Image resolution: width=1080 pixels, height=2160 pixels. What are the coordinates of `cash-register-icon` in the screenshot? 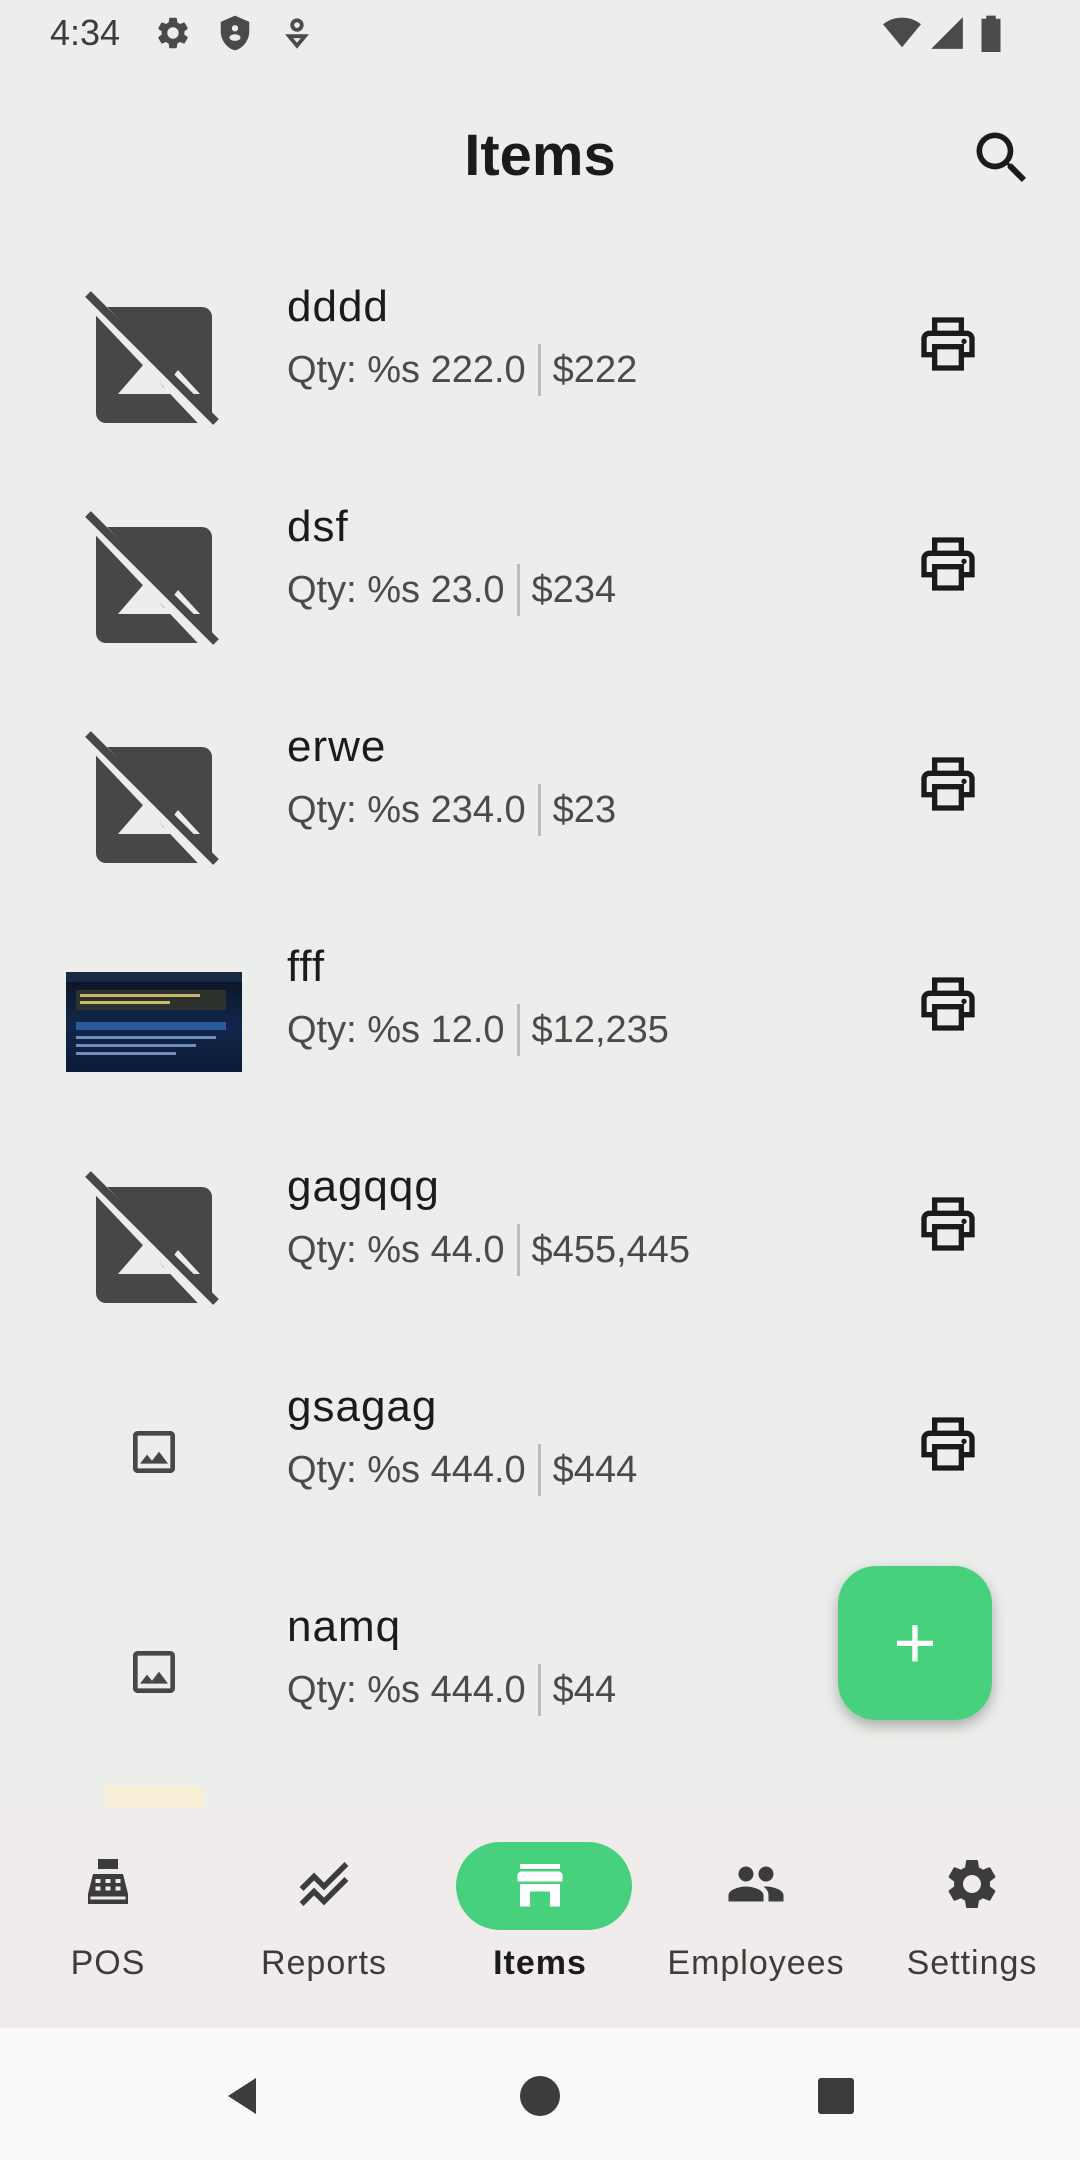 It's located at (108, 1884).